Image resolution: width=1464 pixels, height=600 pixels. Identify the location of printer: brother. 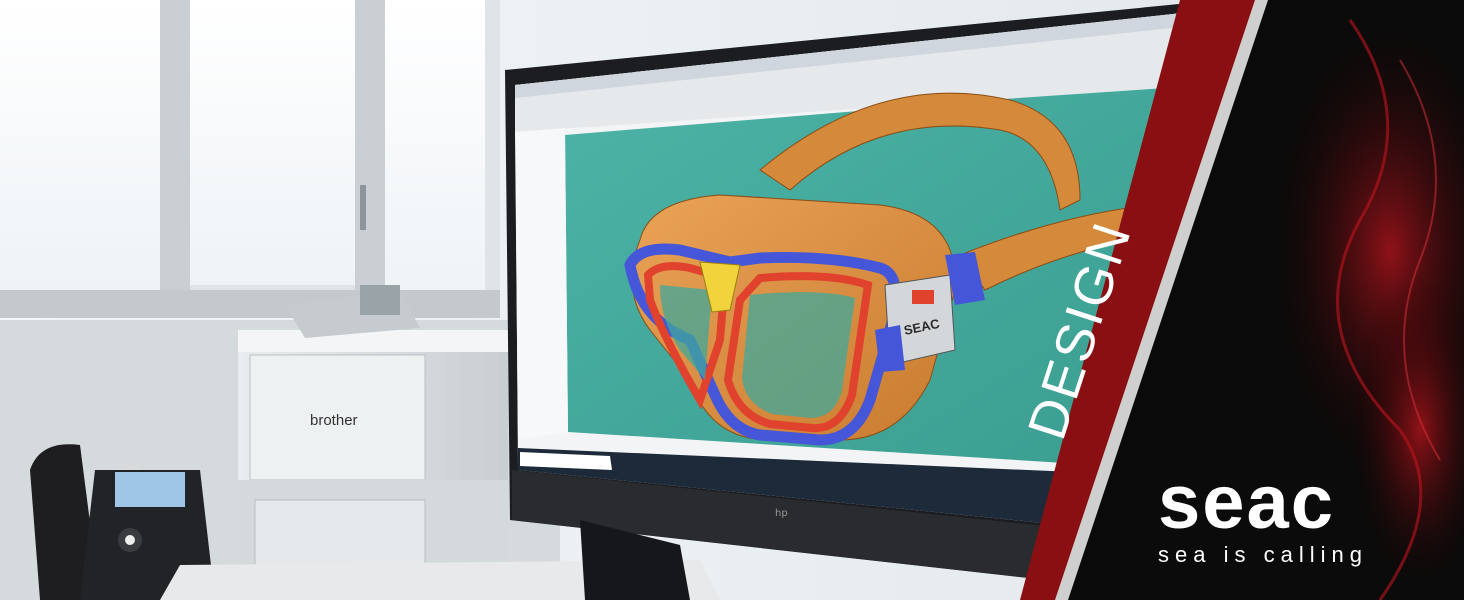
(373, 442).